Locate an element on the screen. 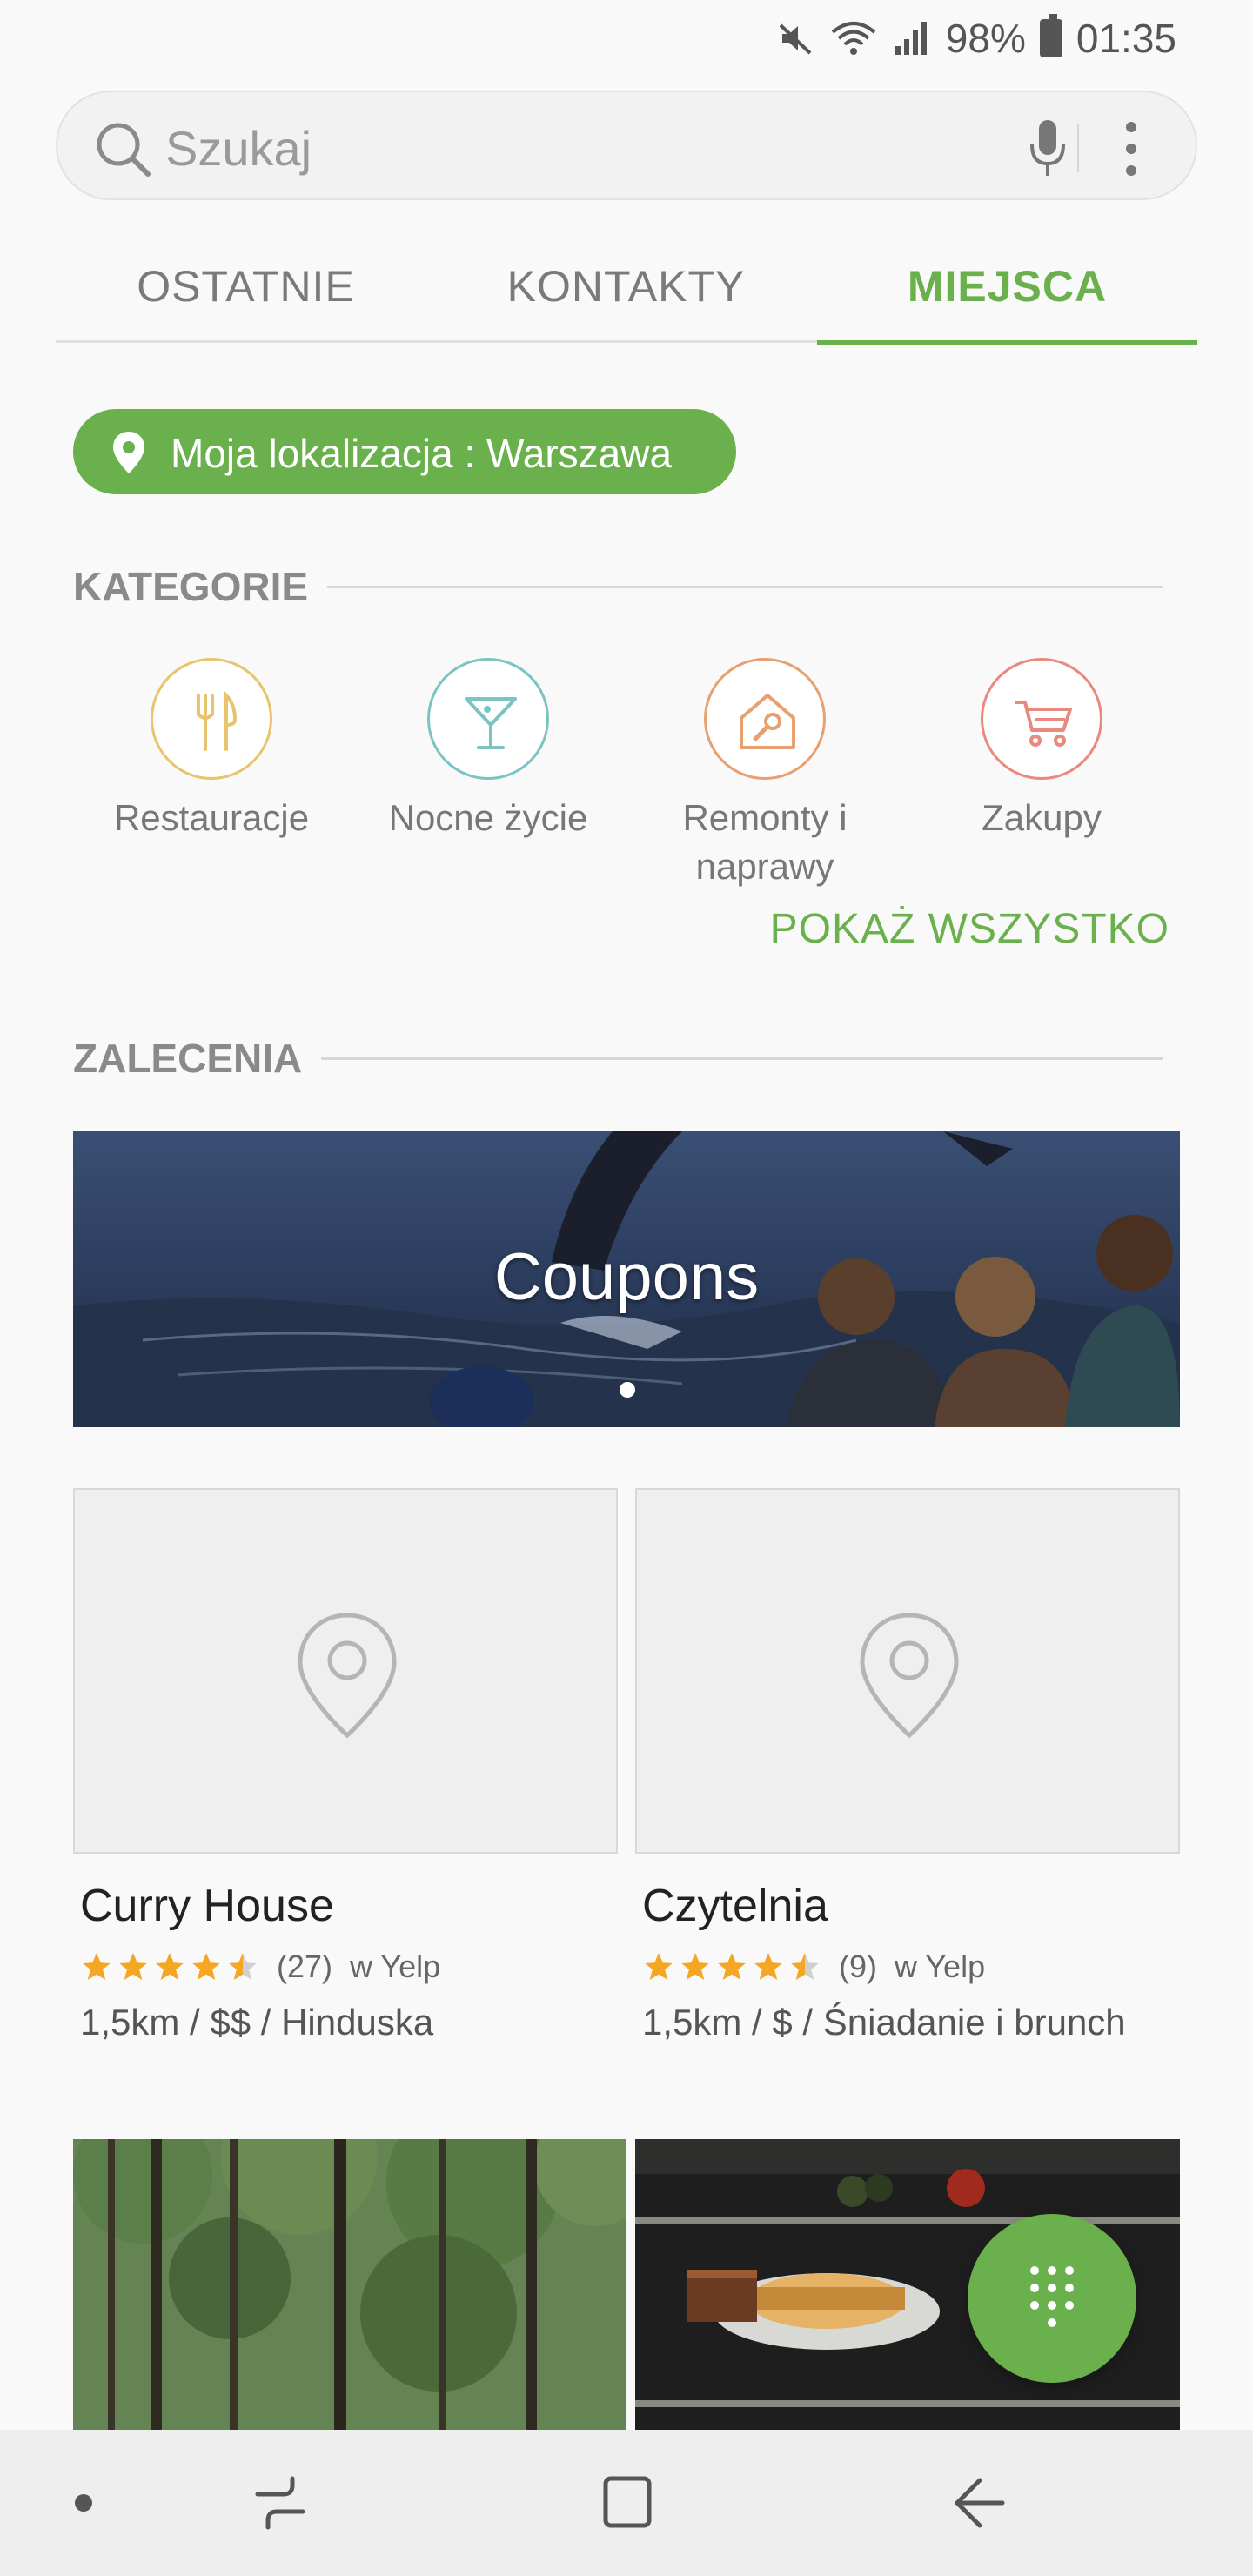 This screenshot has height=2576, width=1253. recommendations-header: ZALECENIA is located at coordinates (618, 1058).